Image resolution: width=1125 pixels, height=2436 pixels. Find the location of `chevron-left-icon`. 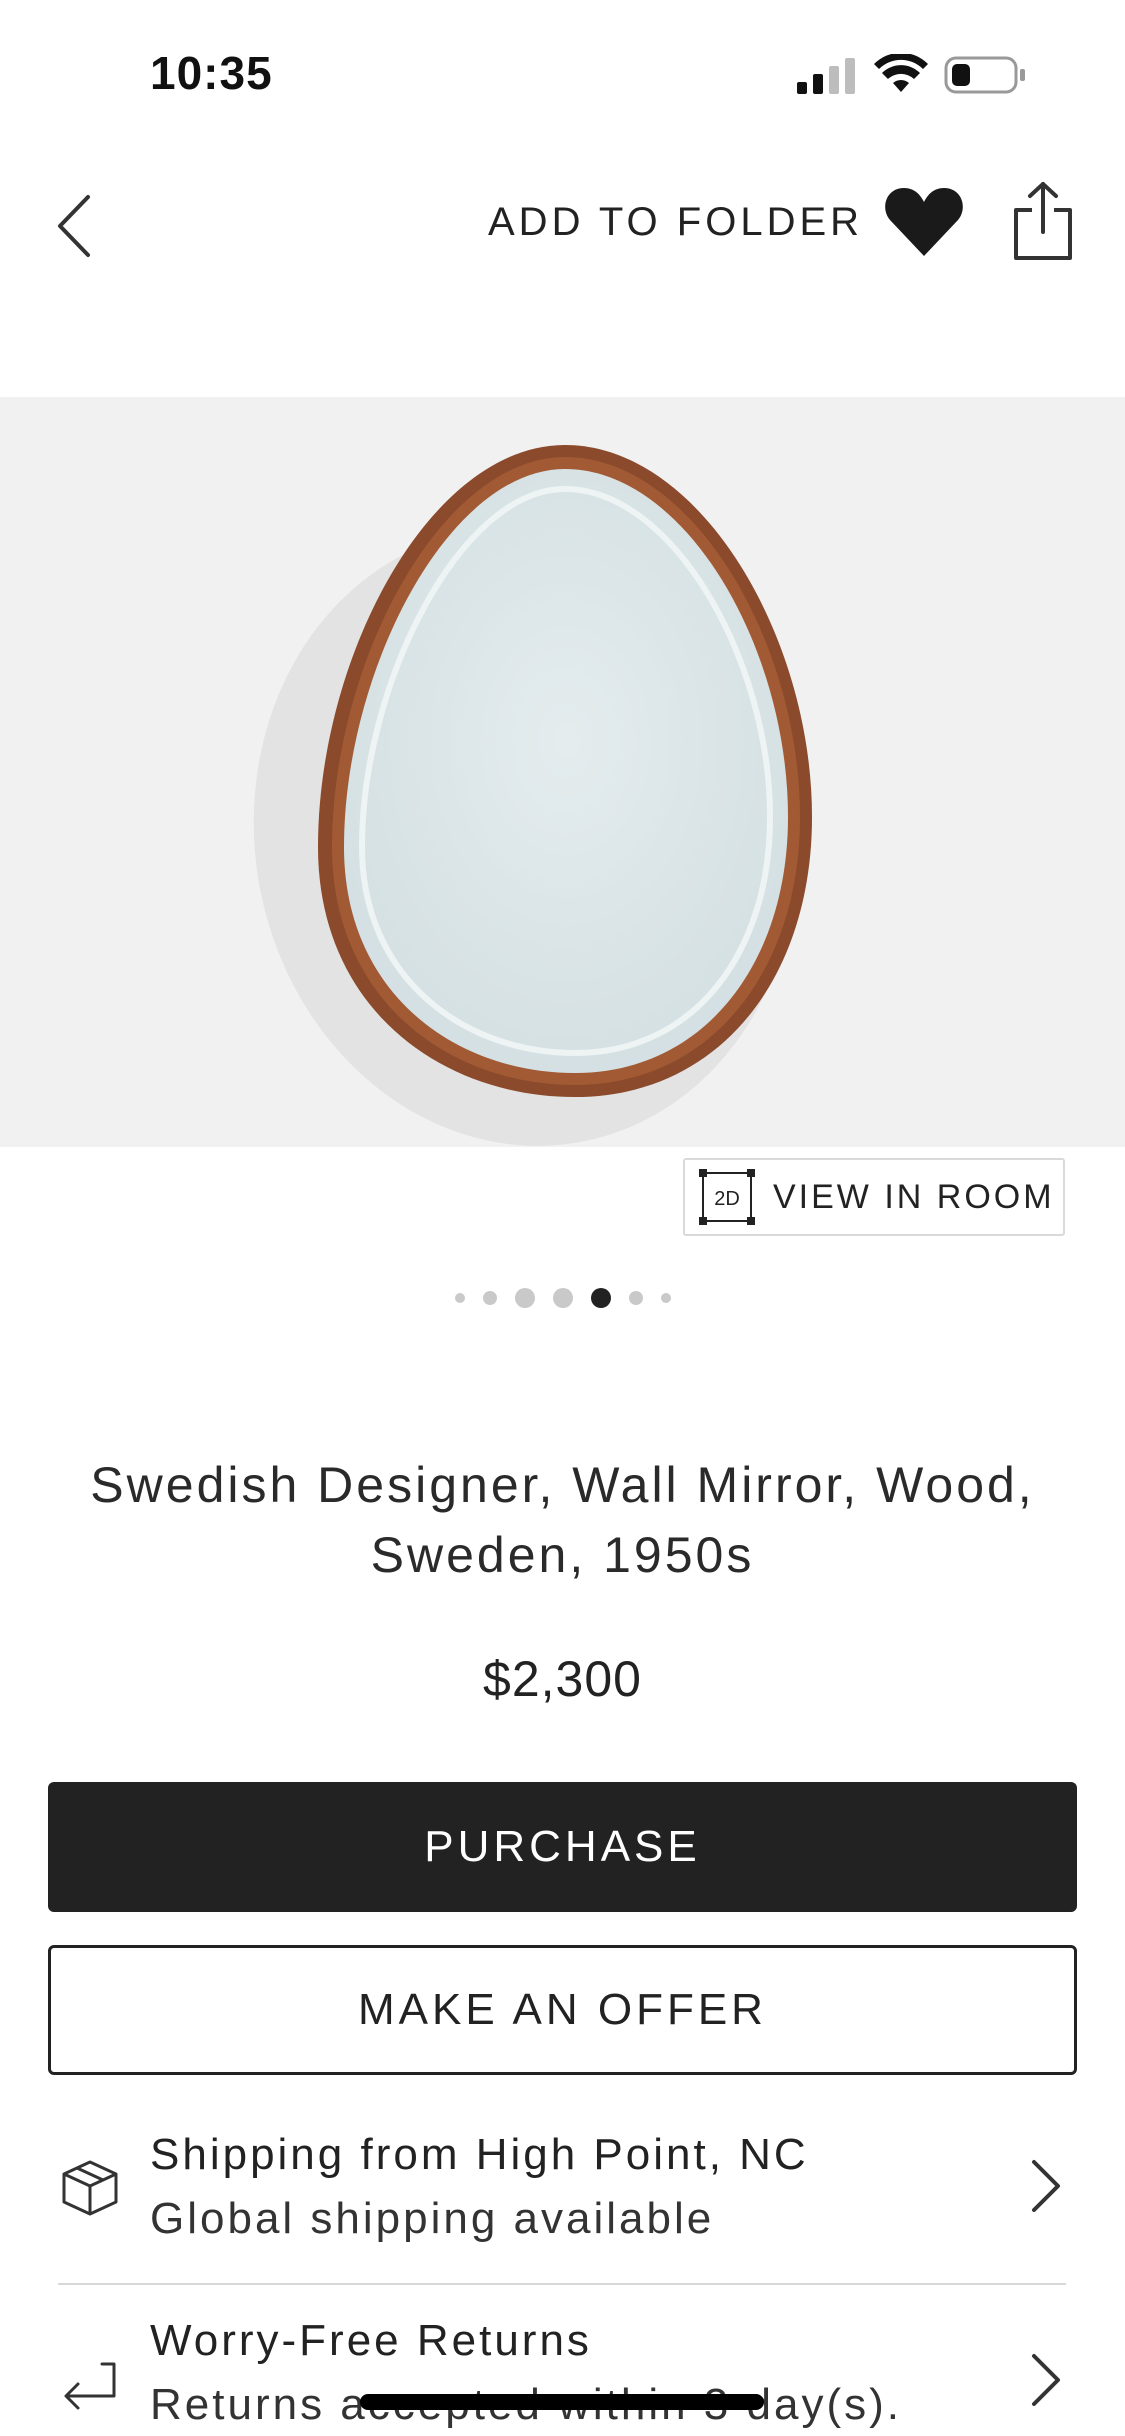

chevron-left-icon is located at coordinates (74, 226).